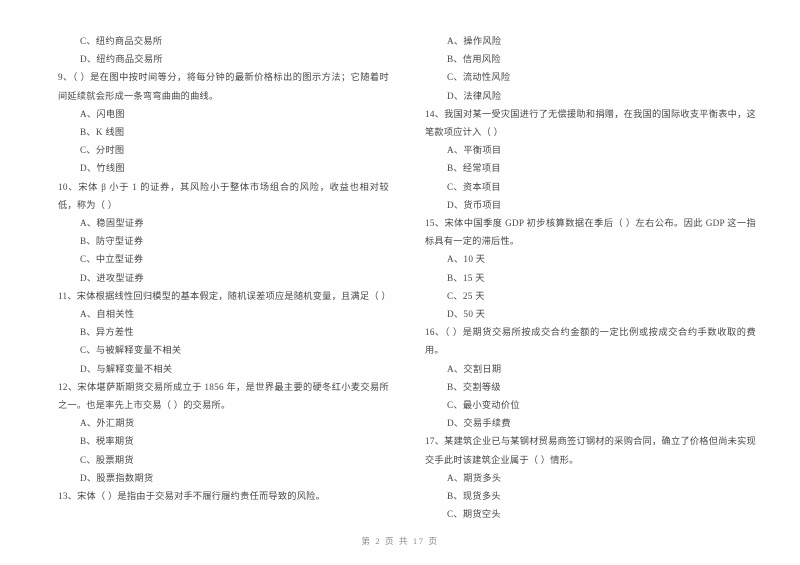 Image resolution: width=800 pixels, height=565 pixels. What do you see at coordinates (107, 332) in the screenshot?
I see `option-item: B、异方差性` at bounding box center [107, 332].